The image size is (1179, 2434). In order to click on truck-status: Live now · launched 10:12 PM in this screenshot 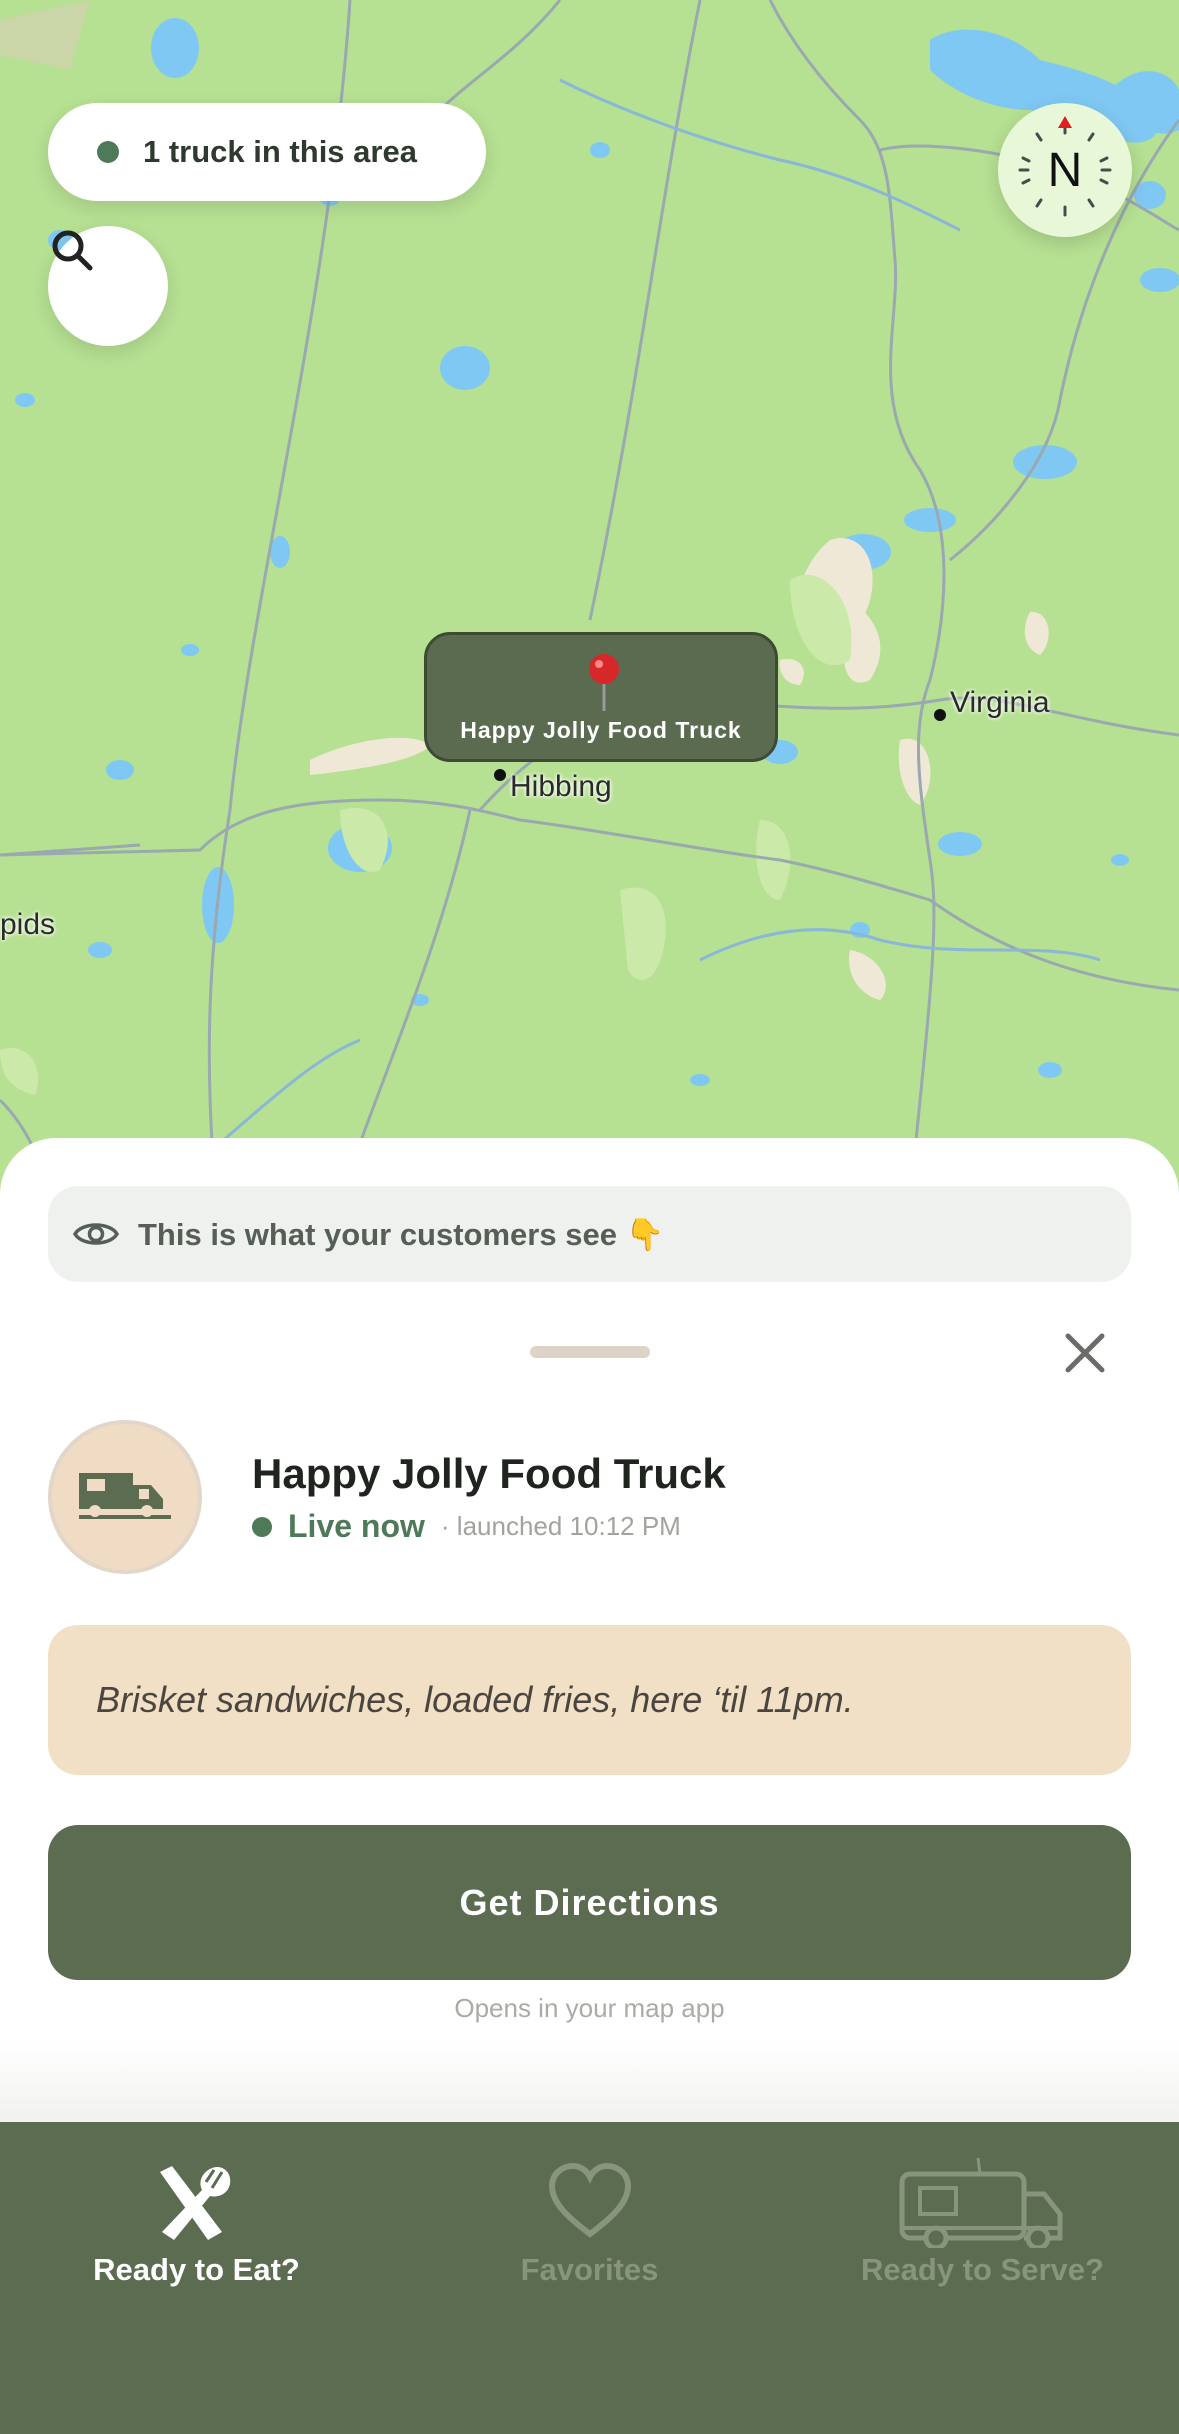, I will do `click(466, 1526)`.